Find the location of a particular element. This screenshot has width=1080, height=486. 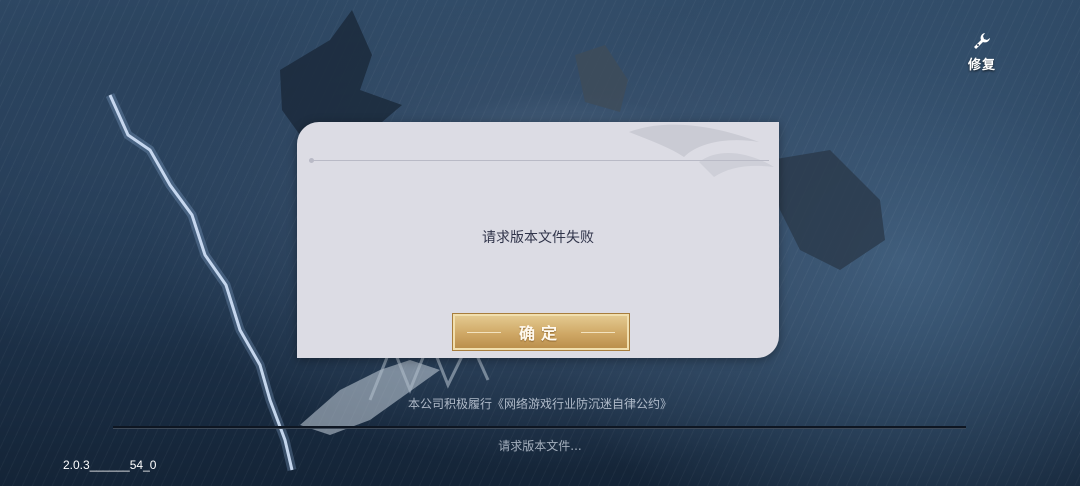

confirm-button: 确定 is located at coordinates (541, 332).